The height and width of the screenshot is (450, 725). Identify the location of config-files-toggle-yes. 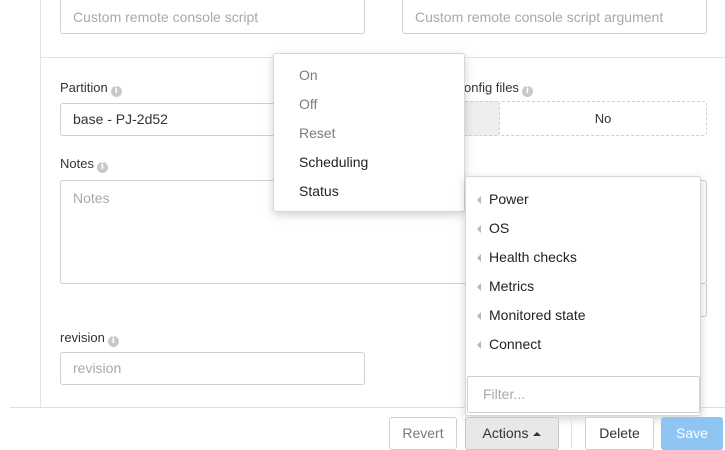
(481, 118).